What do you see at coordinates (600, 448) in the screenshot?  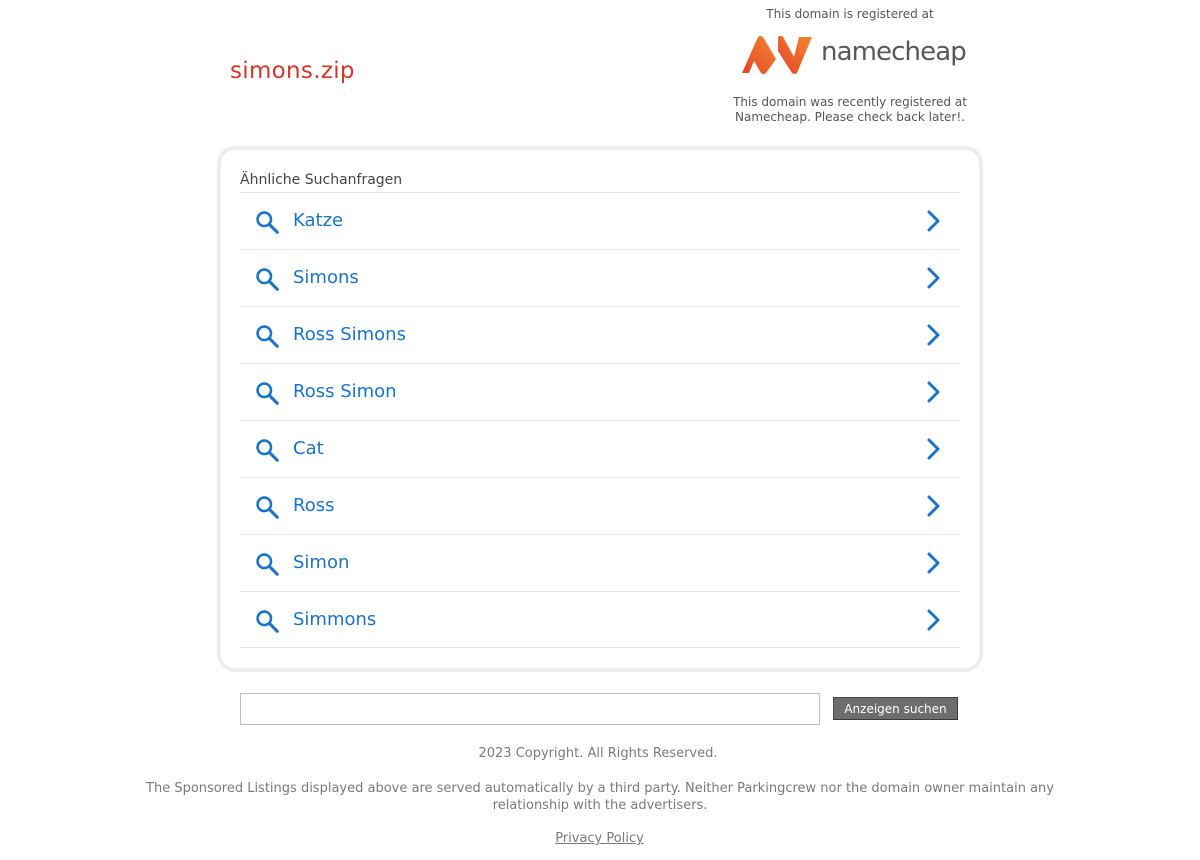 I see `search-result-link: Cat` at bounding box center [600, 448].